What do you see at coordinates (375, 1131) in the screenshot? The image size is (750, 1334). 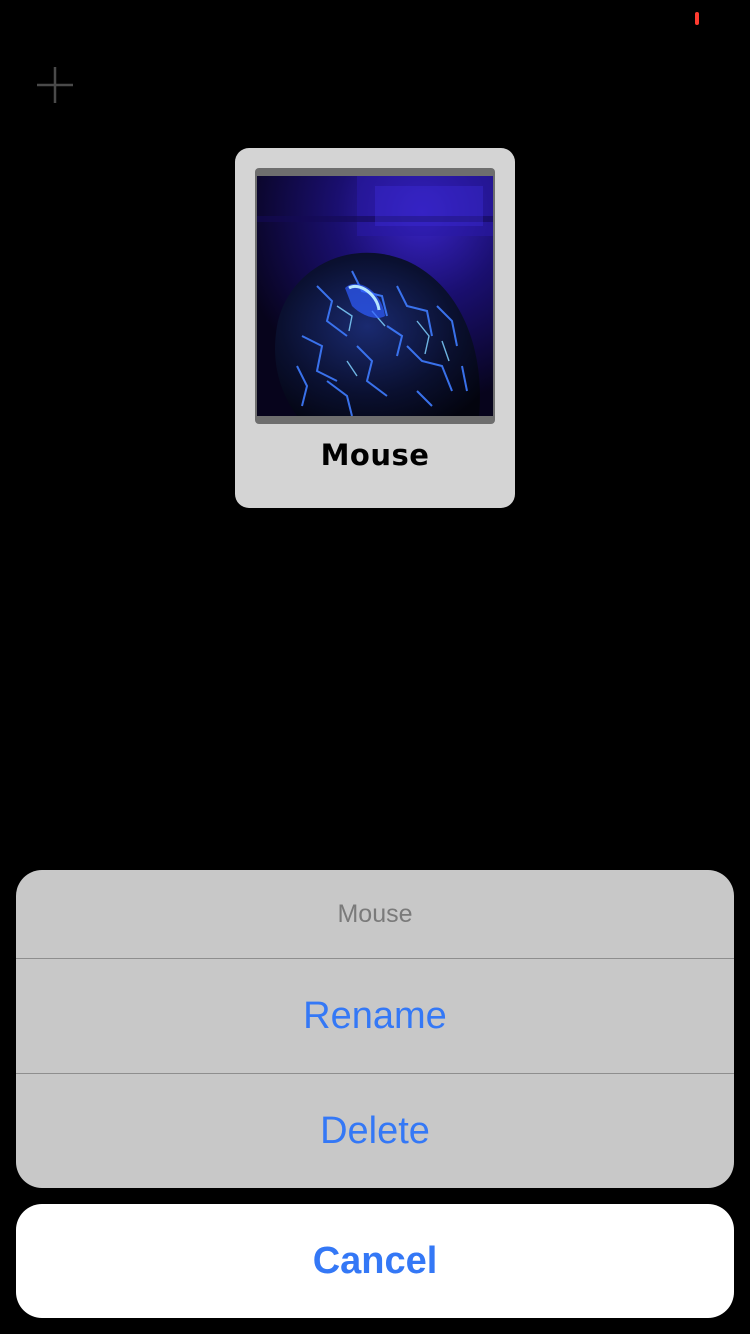 I see `delete-button: Delete` at bounding box center [375, 1131].